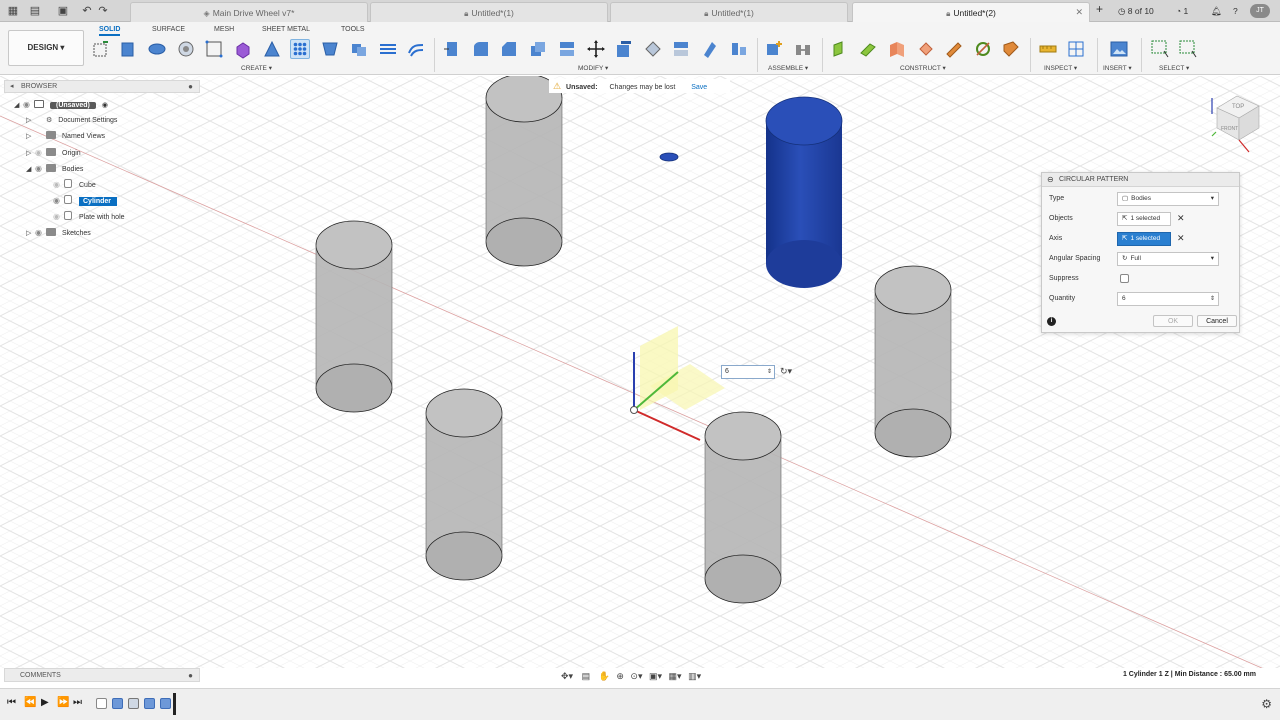 The height and width of the screenshot is (720, 1280). What do you see at coordinates (45, 702) in the screenshot?
I see `play-icon: ▶` at bounding box center [45, 702].